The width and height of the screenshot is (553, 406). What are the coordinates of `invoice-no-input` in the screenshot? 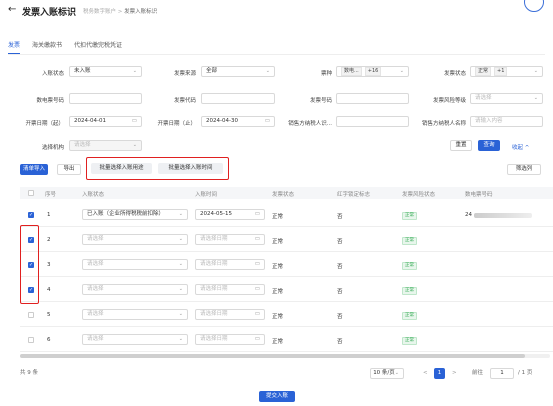 It's located at (372, 98).